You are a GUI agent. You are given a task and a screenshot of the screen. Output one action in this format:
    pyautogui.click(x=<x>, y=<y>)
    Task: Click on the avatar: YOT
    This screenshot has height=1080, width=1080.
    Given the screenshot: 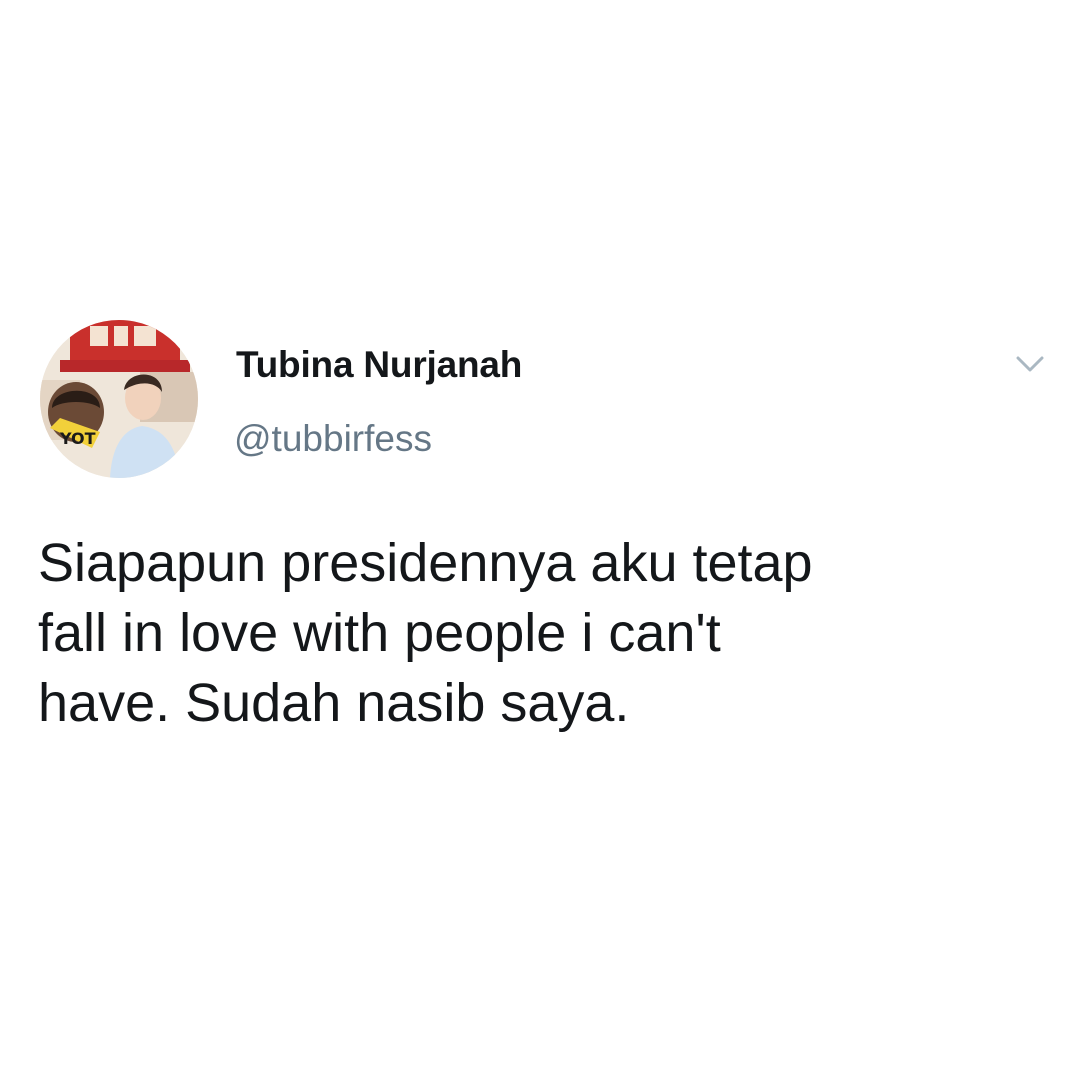 What is the action you would take?
    pyautogui.click(x=119, y=399)
    